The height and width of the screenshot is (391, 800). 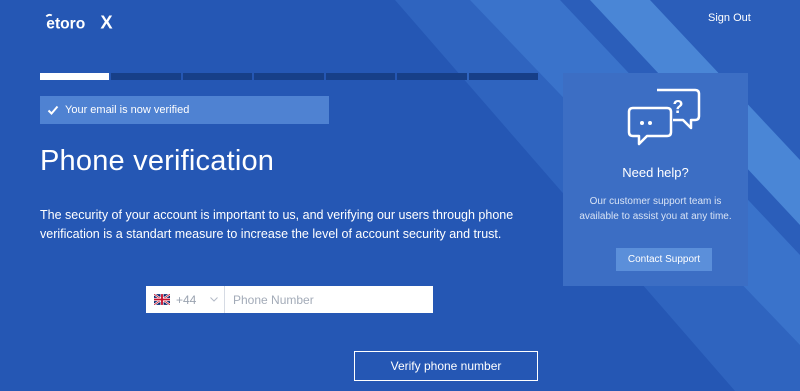 I want to click on notice-text: Your email is now verified, so click(x=127, y=110).